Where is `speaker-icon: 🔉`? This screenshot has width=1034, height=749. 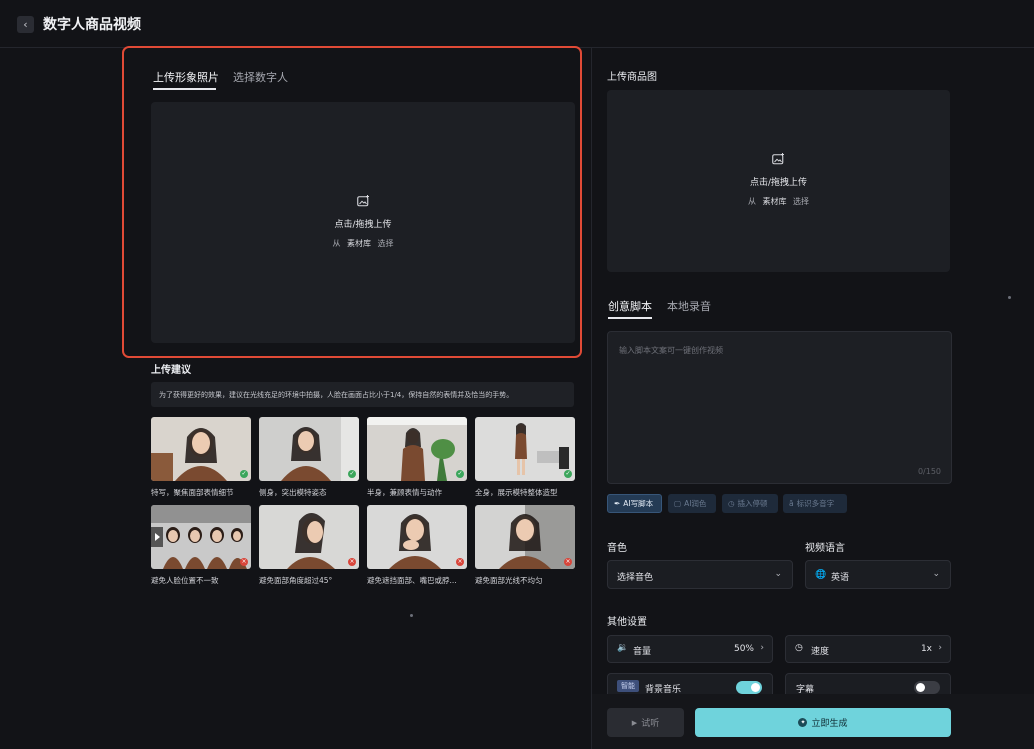
speaker-icon: 🔉 is located at coordinates (623, 648).